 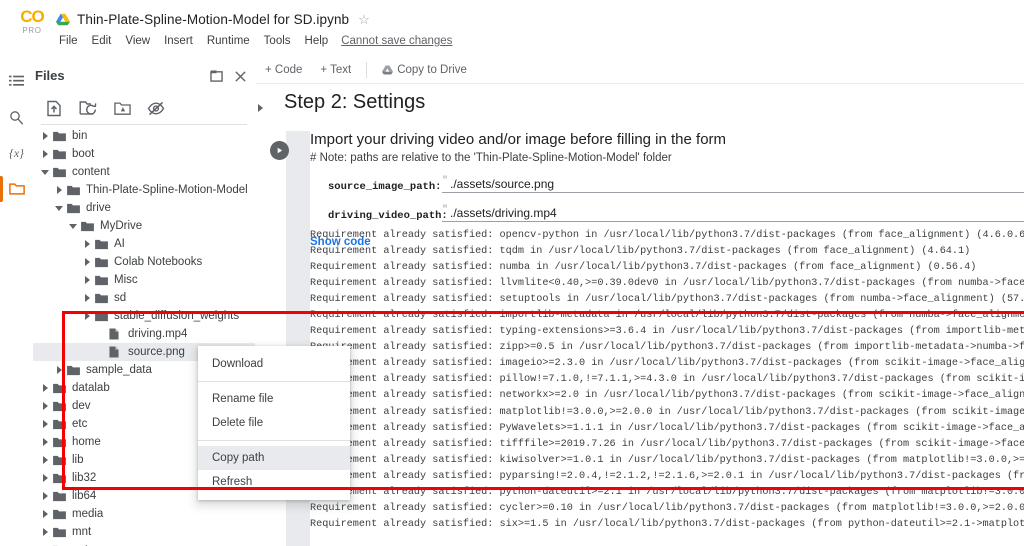 I want to click on source-image-path-input: " ./assets/source.png, so click(x=733, y=184).